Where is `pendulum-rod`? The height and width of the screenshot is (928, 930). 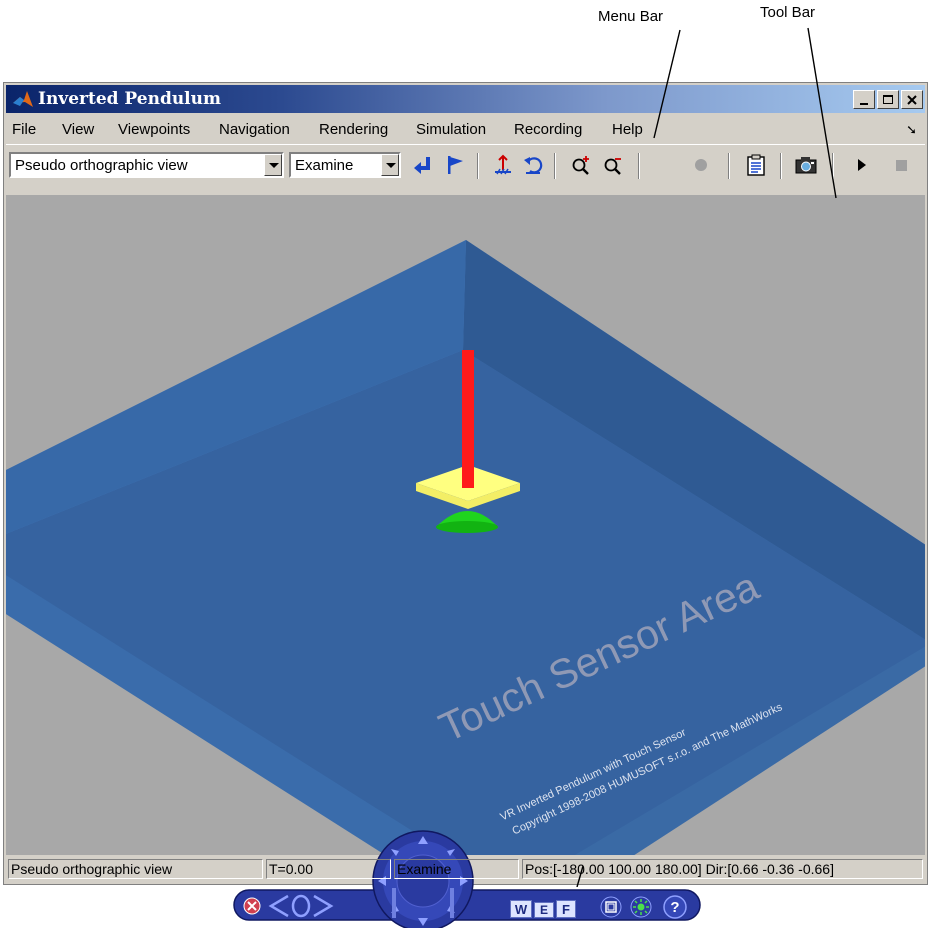 pendulum-rod is located at coordinates (468, 419).